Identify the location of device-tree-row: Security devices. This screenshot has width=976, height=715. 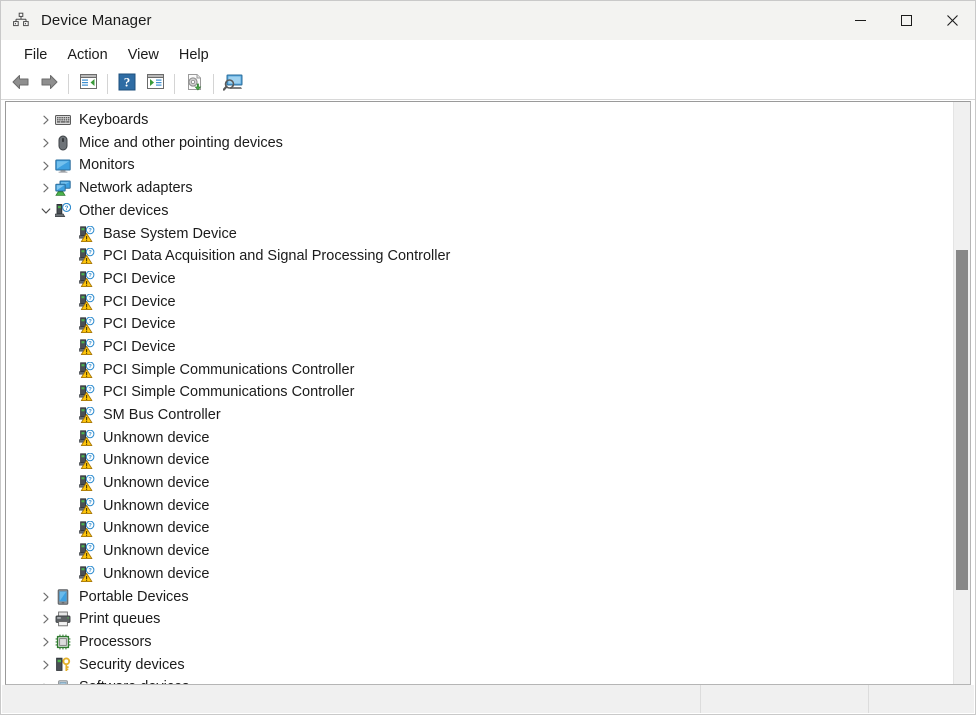
(480, 665).